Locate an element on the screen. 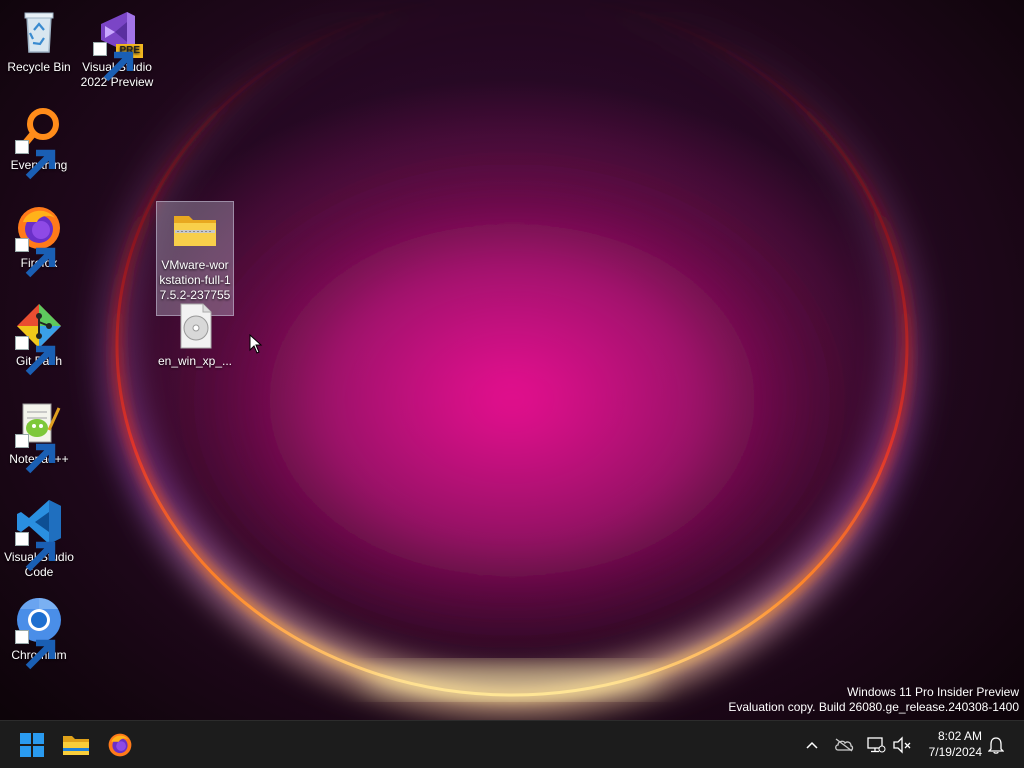 This screenshot has width=1024, height=768. bell-icon is located at coordinates (996, 745).